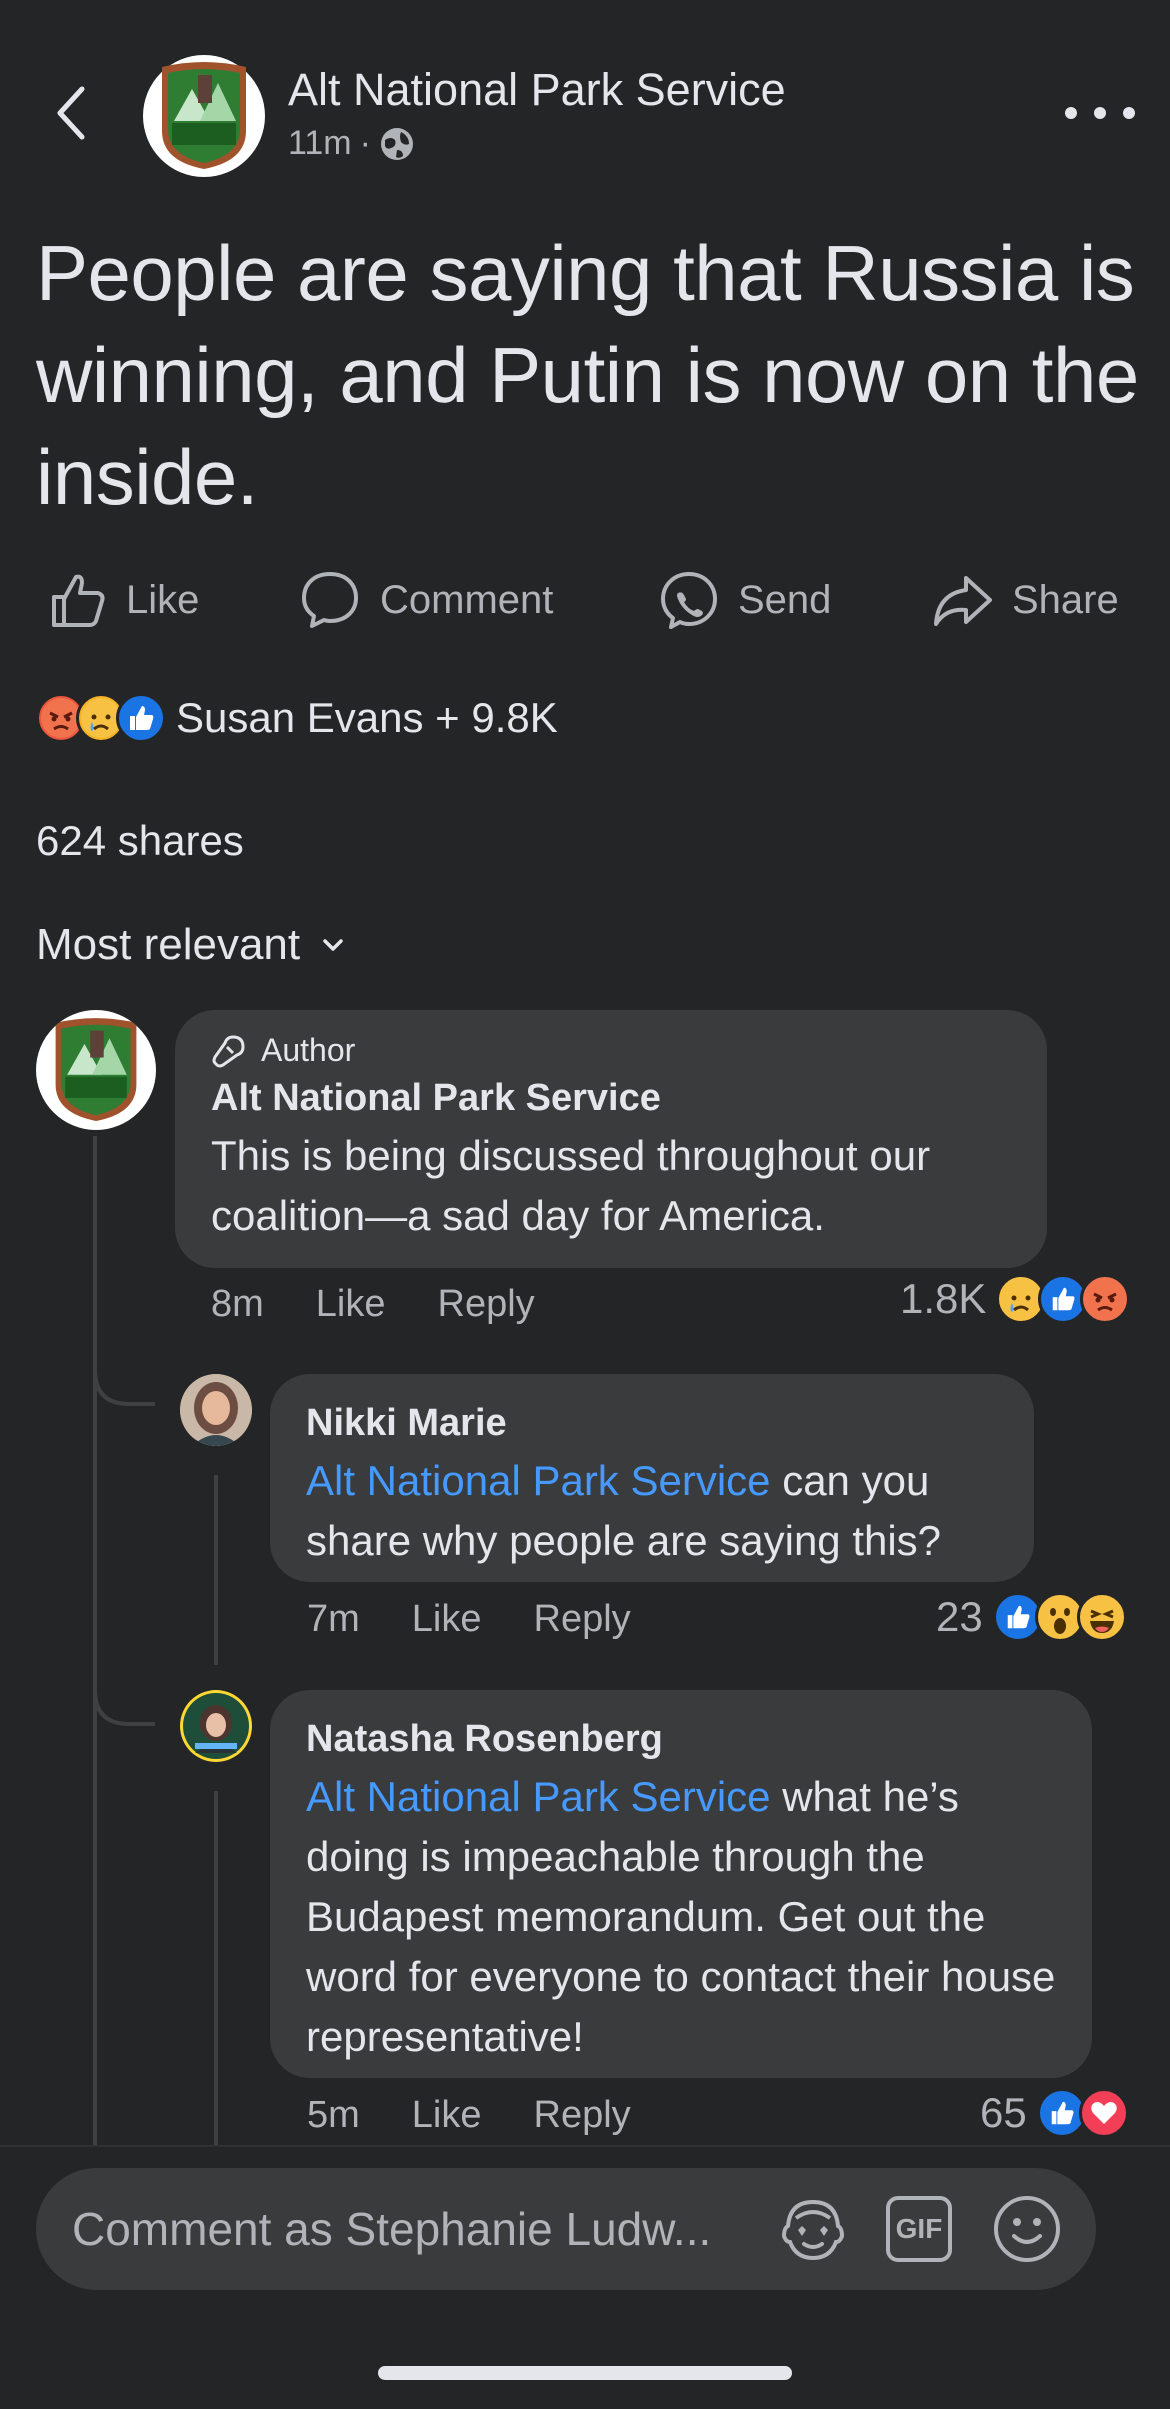 Image resolution: width=1170 pixels, height=2409 pixels. Describe the element at coordinates (367, 717) in the screenshot. I see `reactions-summary-text: Susan Evans + 9.8K` at that location.